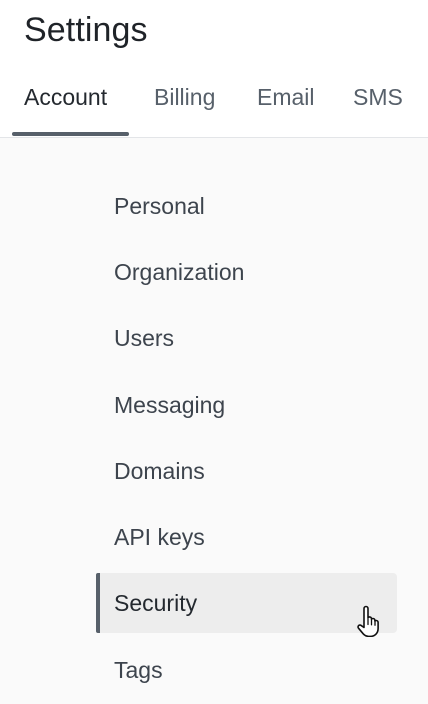  I want to click on sidebar-item-label: Security, so click(156, 603).